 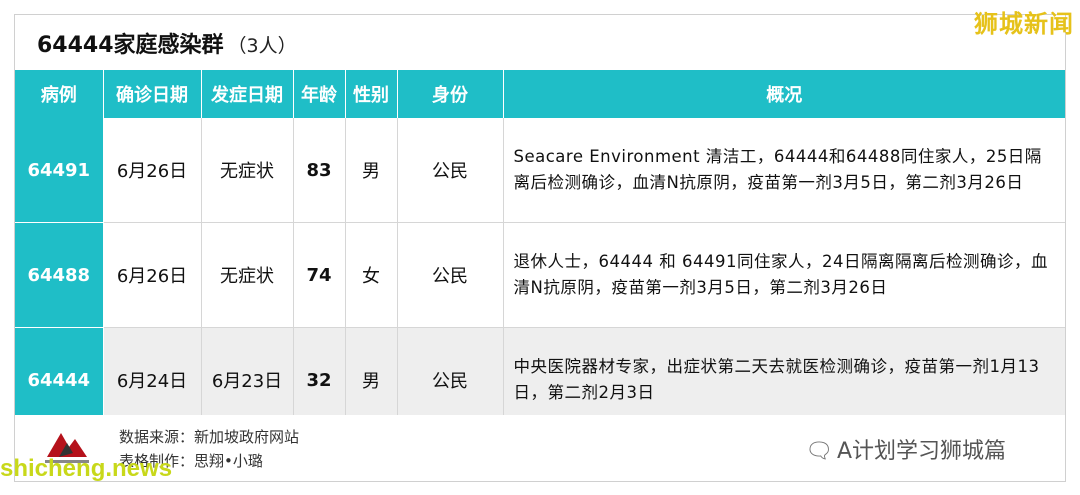 I want to click on sex: 女, so click(x=371, y=275).